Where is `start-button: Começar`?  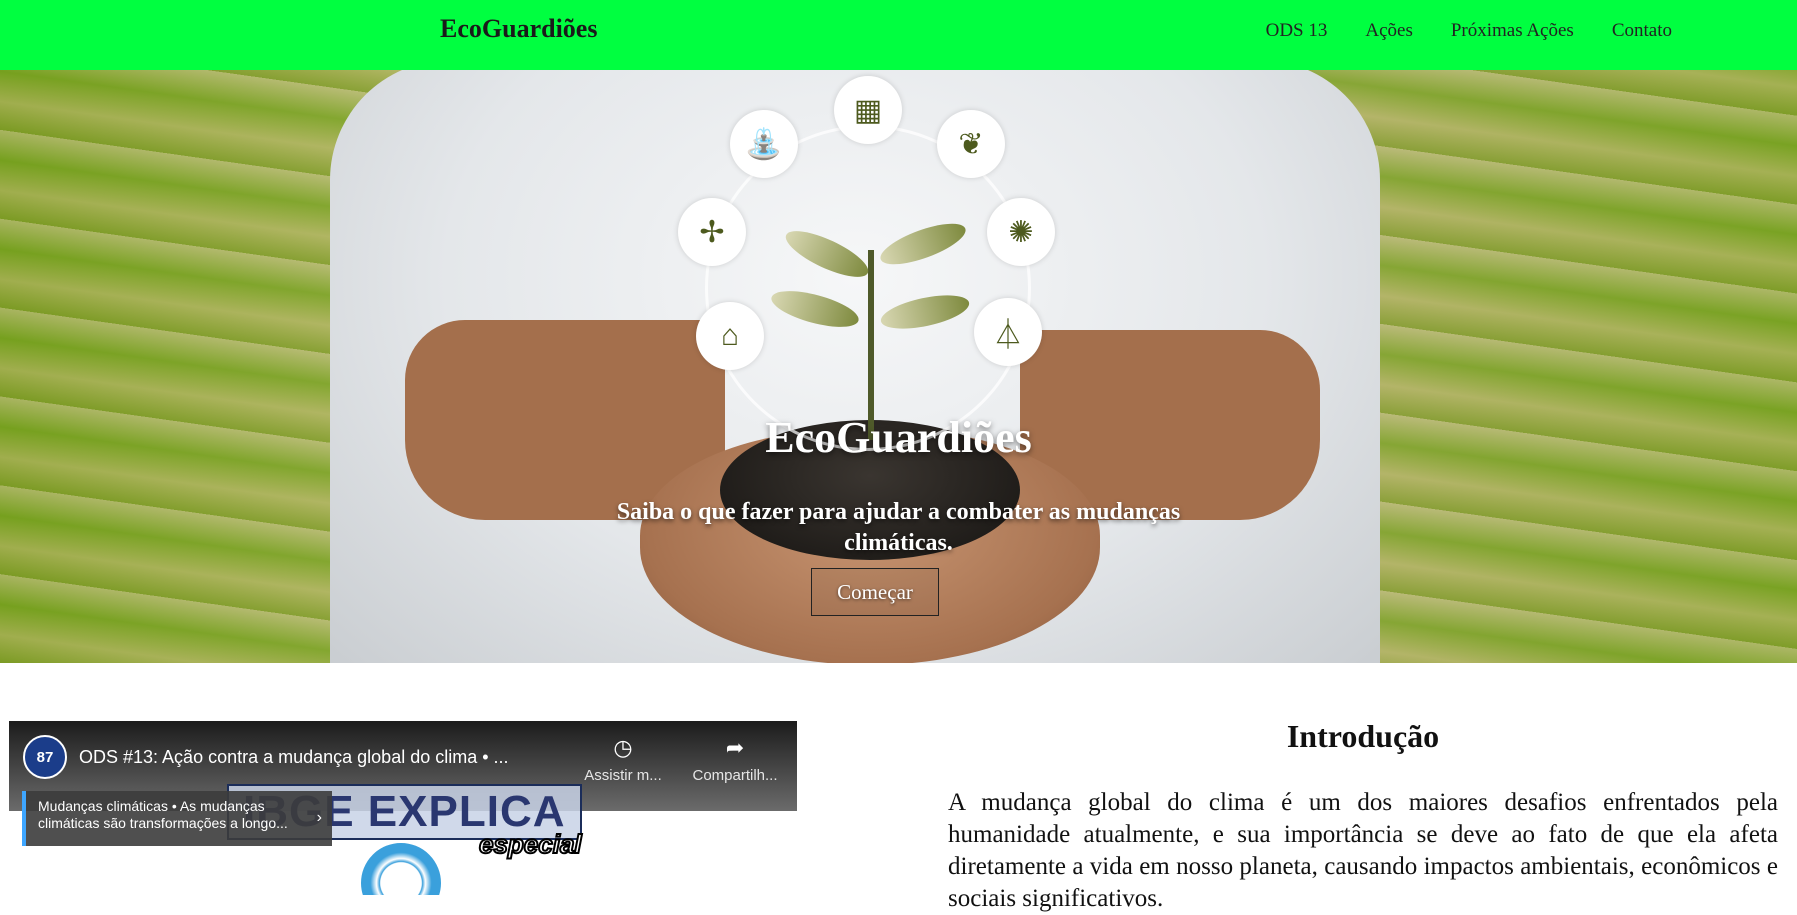
start-button: Começar is located at coordinates (875, 592).